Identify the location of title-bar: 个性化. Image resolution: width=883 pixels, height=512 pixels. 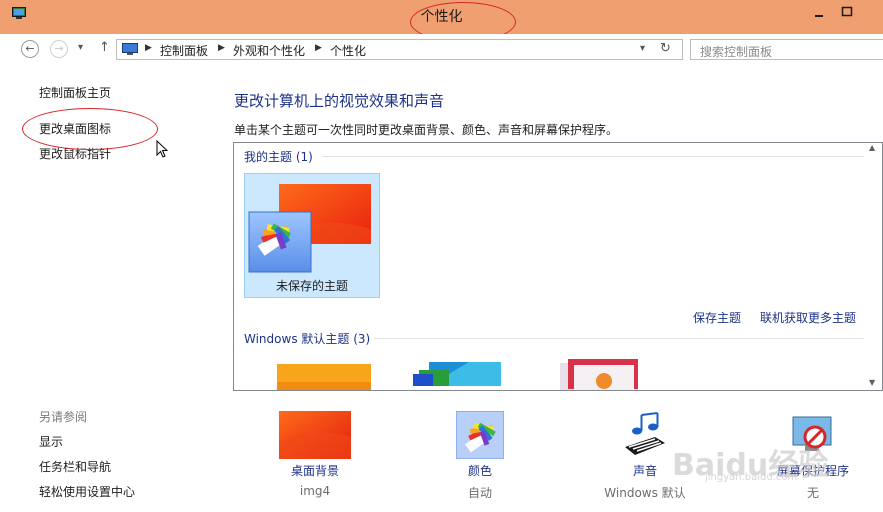
(441, 21).